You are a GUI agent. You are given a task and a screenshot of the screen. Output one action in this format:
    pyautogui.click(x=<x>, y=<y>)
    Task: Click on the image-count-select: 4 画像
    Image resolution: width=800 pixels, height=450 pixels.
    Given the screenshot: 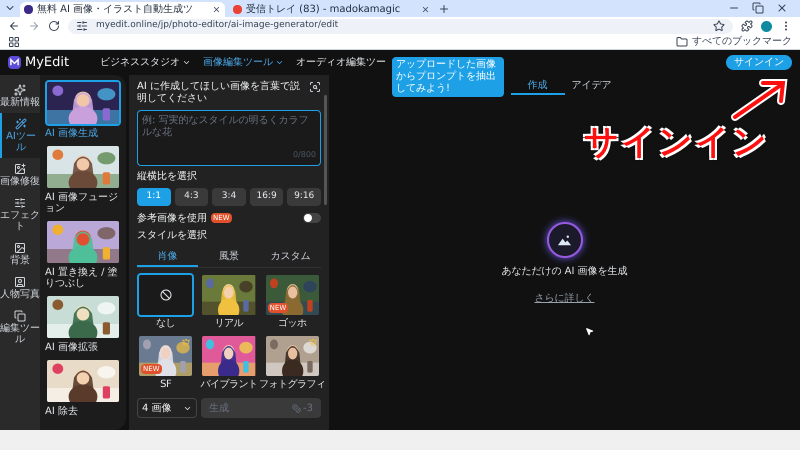 What is the action you would take?
    pyautogui.click(x=167, y=408)
    